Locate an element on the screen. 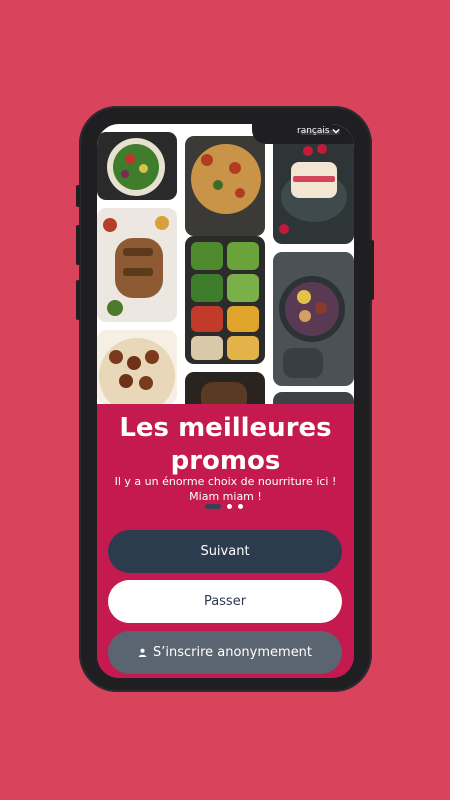  chevron-down-icon is located at coordinates (335, 131).